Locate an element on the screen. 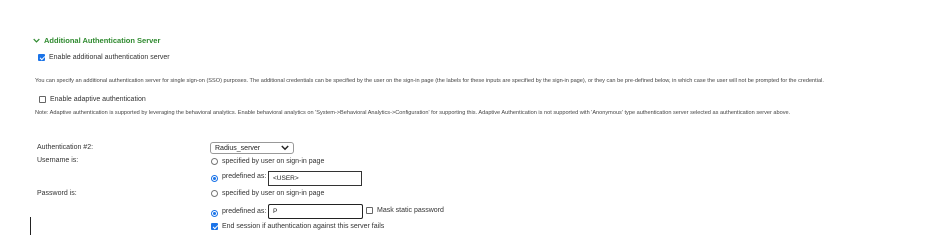 Image resolution: width=944 pixels, height=250 pixels. adaptive-checkbox is located at coordinates (42, 99).